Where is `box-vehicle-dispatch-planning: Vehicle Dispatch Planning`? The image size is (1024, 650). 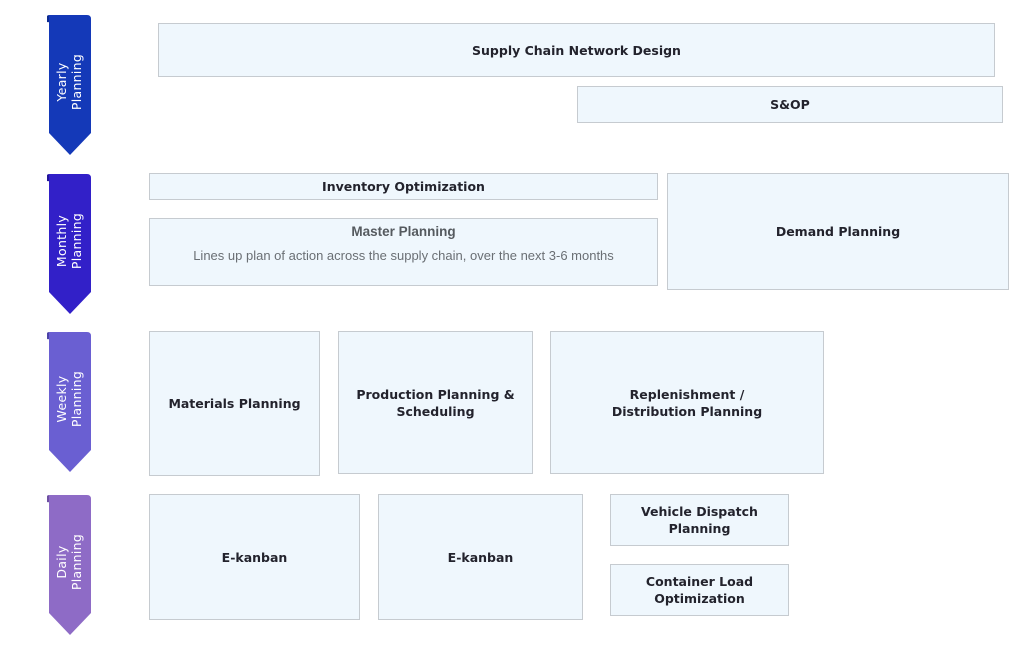
box-vehicle-dispatch-planning: Vehicle Dispatch Planning is located at coordinates (699, 520).